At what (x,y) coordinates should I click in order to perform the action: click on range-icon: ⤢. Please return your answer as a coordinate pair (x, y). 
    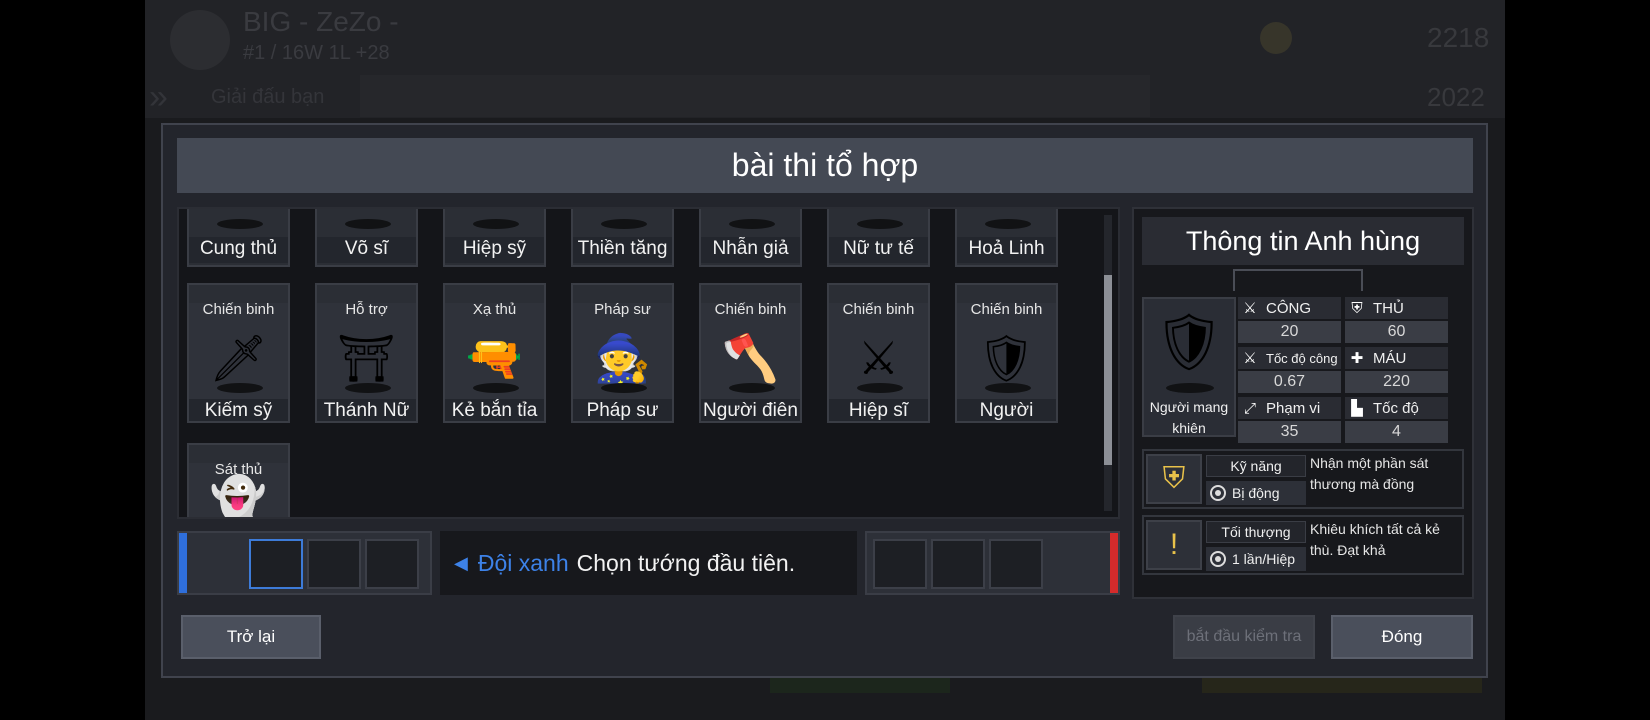
    Looking at the image, I should click on (1249, 408).